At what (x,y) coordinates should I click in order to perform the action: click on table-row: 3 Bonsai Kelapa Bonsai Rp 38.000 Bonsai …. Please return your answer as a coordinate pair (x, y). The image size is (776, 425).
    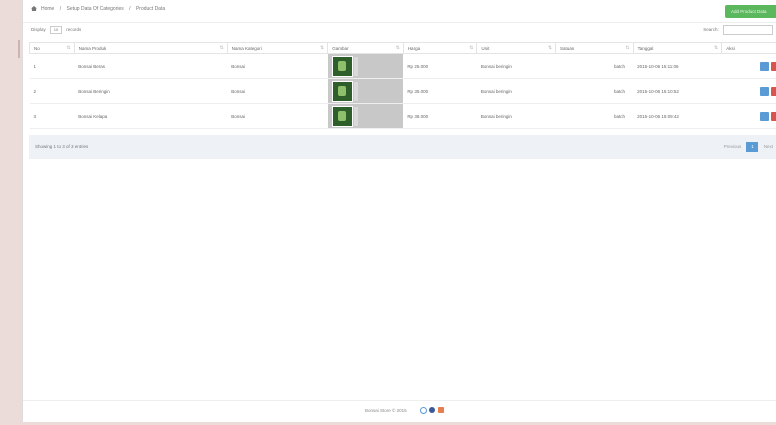
    Looking at the image, I should click on (402, 116).